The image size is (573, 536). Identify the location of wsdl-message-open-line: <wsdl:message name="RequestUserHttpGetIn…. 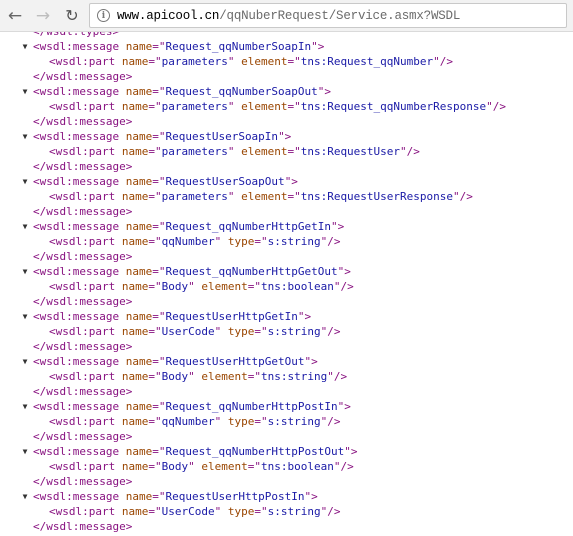
(172, 316).